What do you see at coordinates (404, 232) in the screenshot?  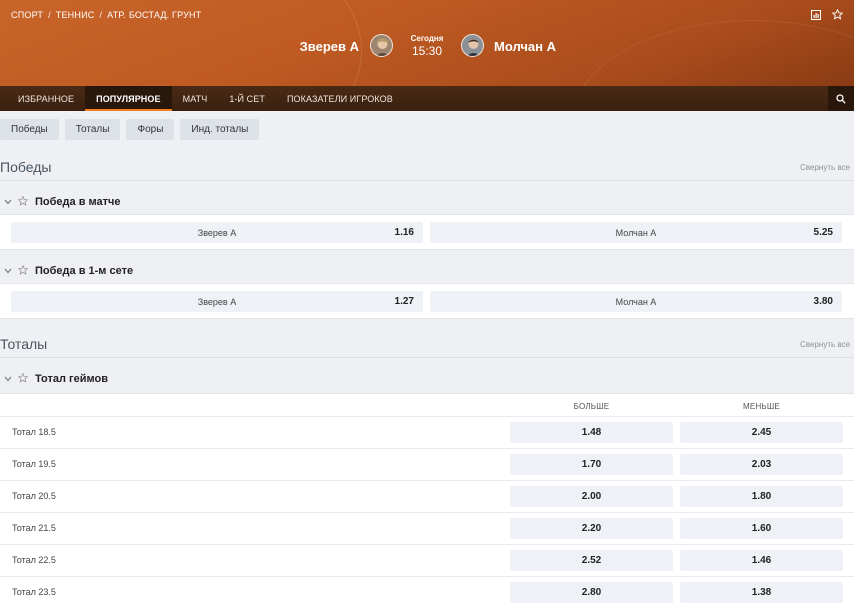 I see `odds-value: 1.16` at bounding box center [404, 232].